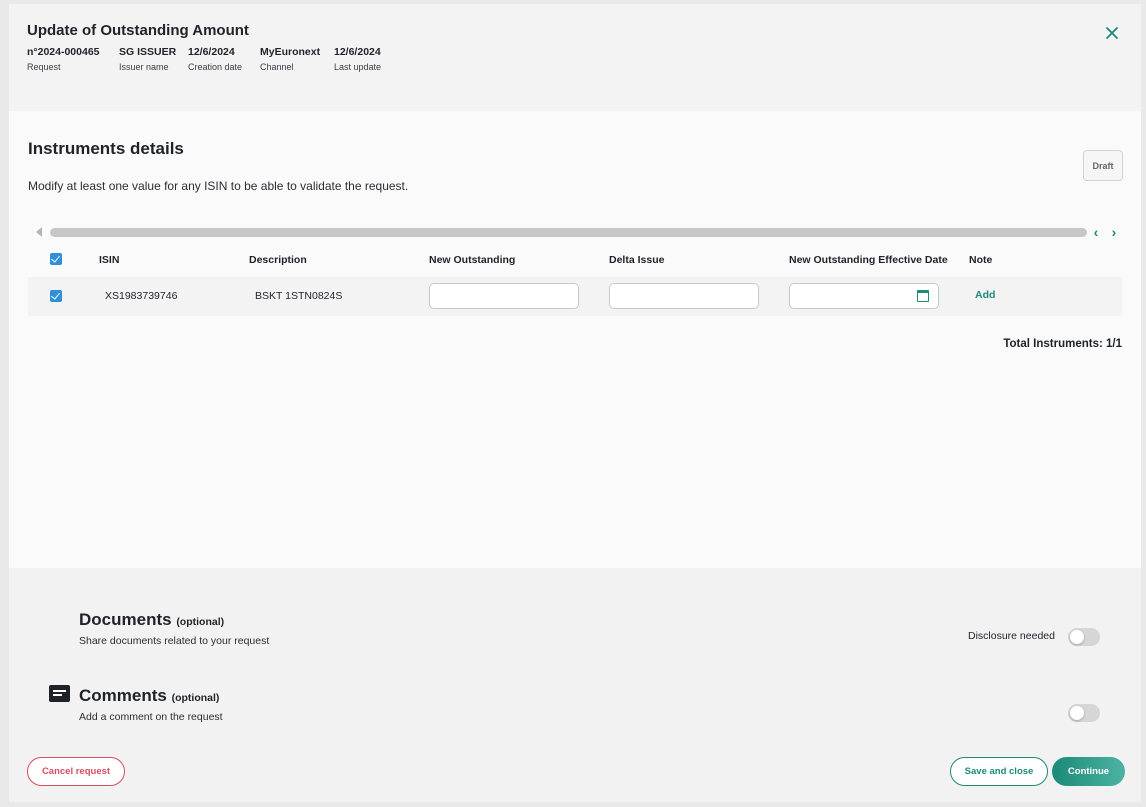  Describe the element at coordinates (299, 296) in the screenshot. I see `row-description: BSKT 1STN0824S` at that location.